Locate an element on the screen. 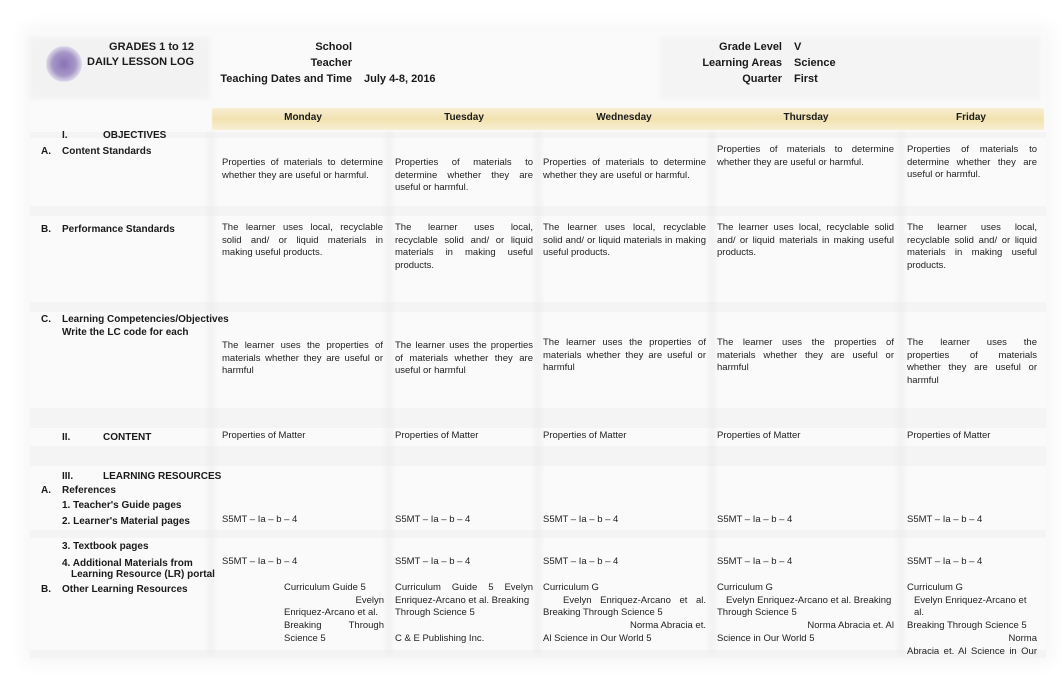  teacher-label: Teacher is located at coordinates (331, 63).